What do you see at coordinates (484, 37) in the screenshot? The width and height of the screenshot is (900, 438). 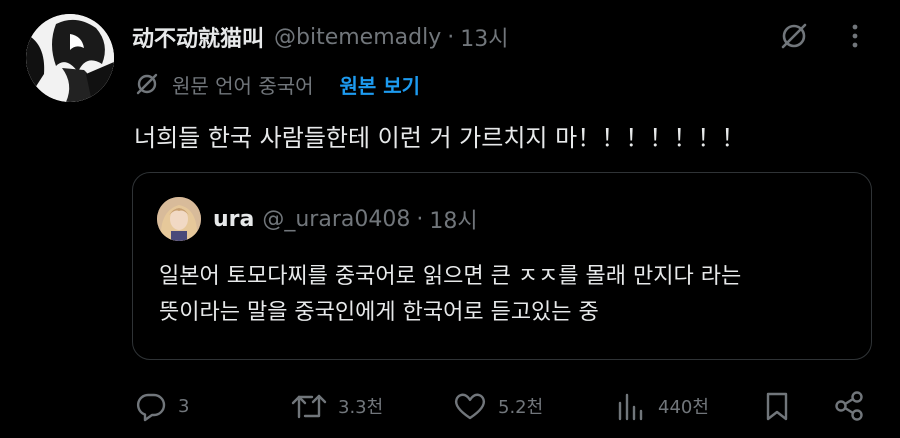 I see `post-timestamp: 13시` at bounding box center [484, 37].